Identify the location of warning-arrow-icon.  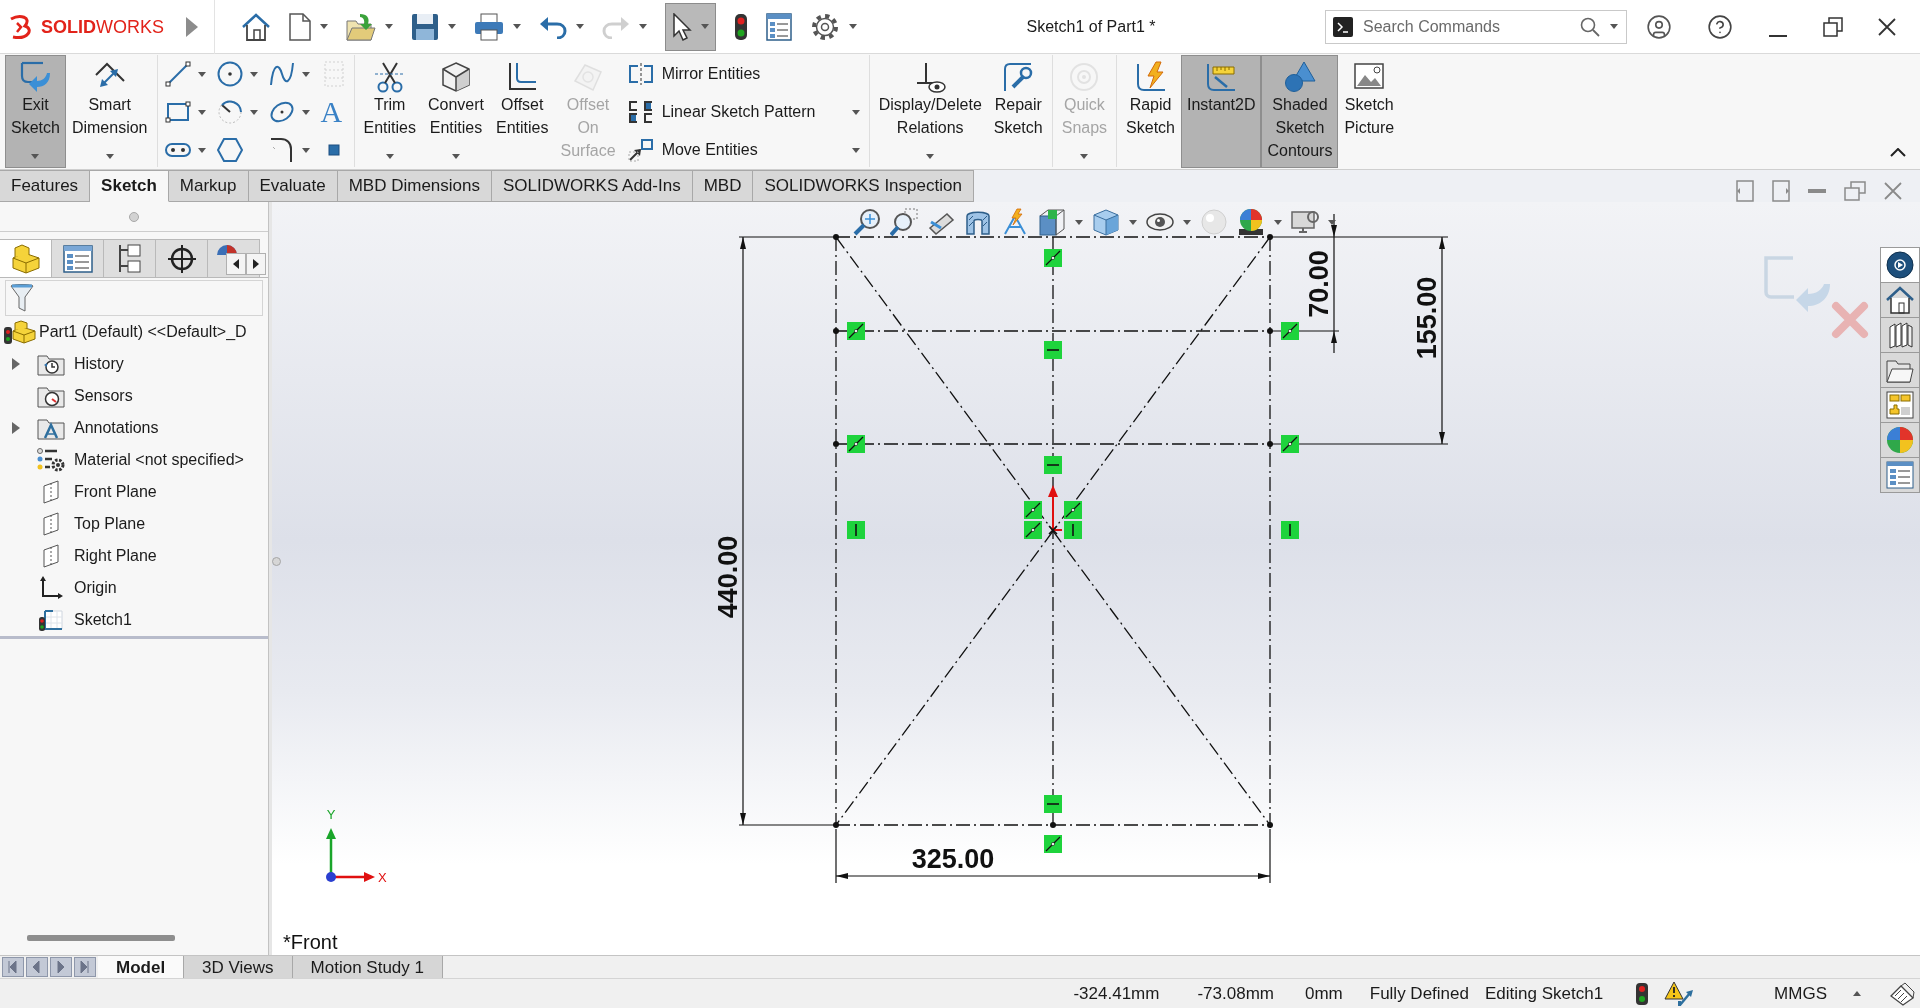
(1679, 993).